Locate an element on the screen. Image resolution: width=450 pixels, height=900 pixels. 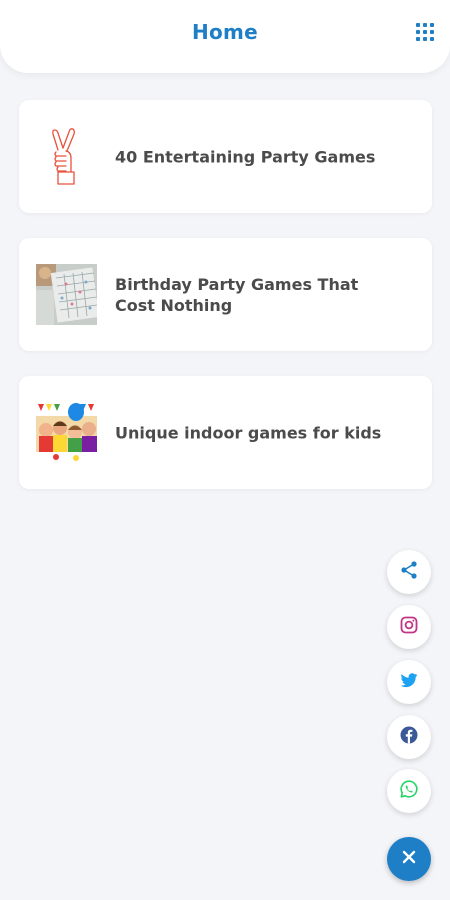
facebook-icon is located at coordinates (409, 737).